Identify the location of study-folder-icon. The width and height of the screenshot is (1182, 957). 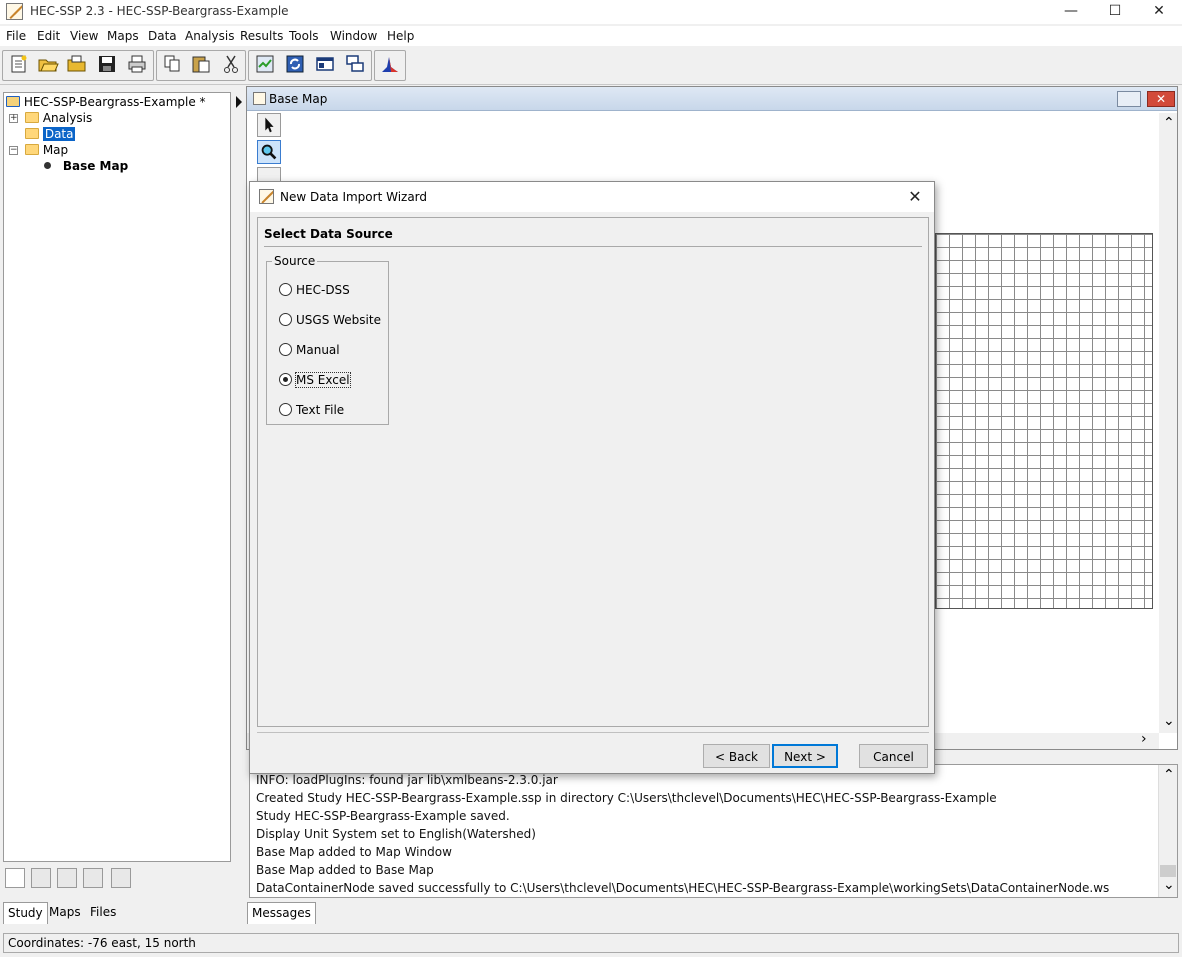
(13, 101).